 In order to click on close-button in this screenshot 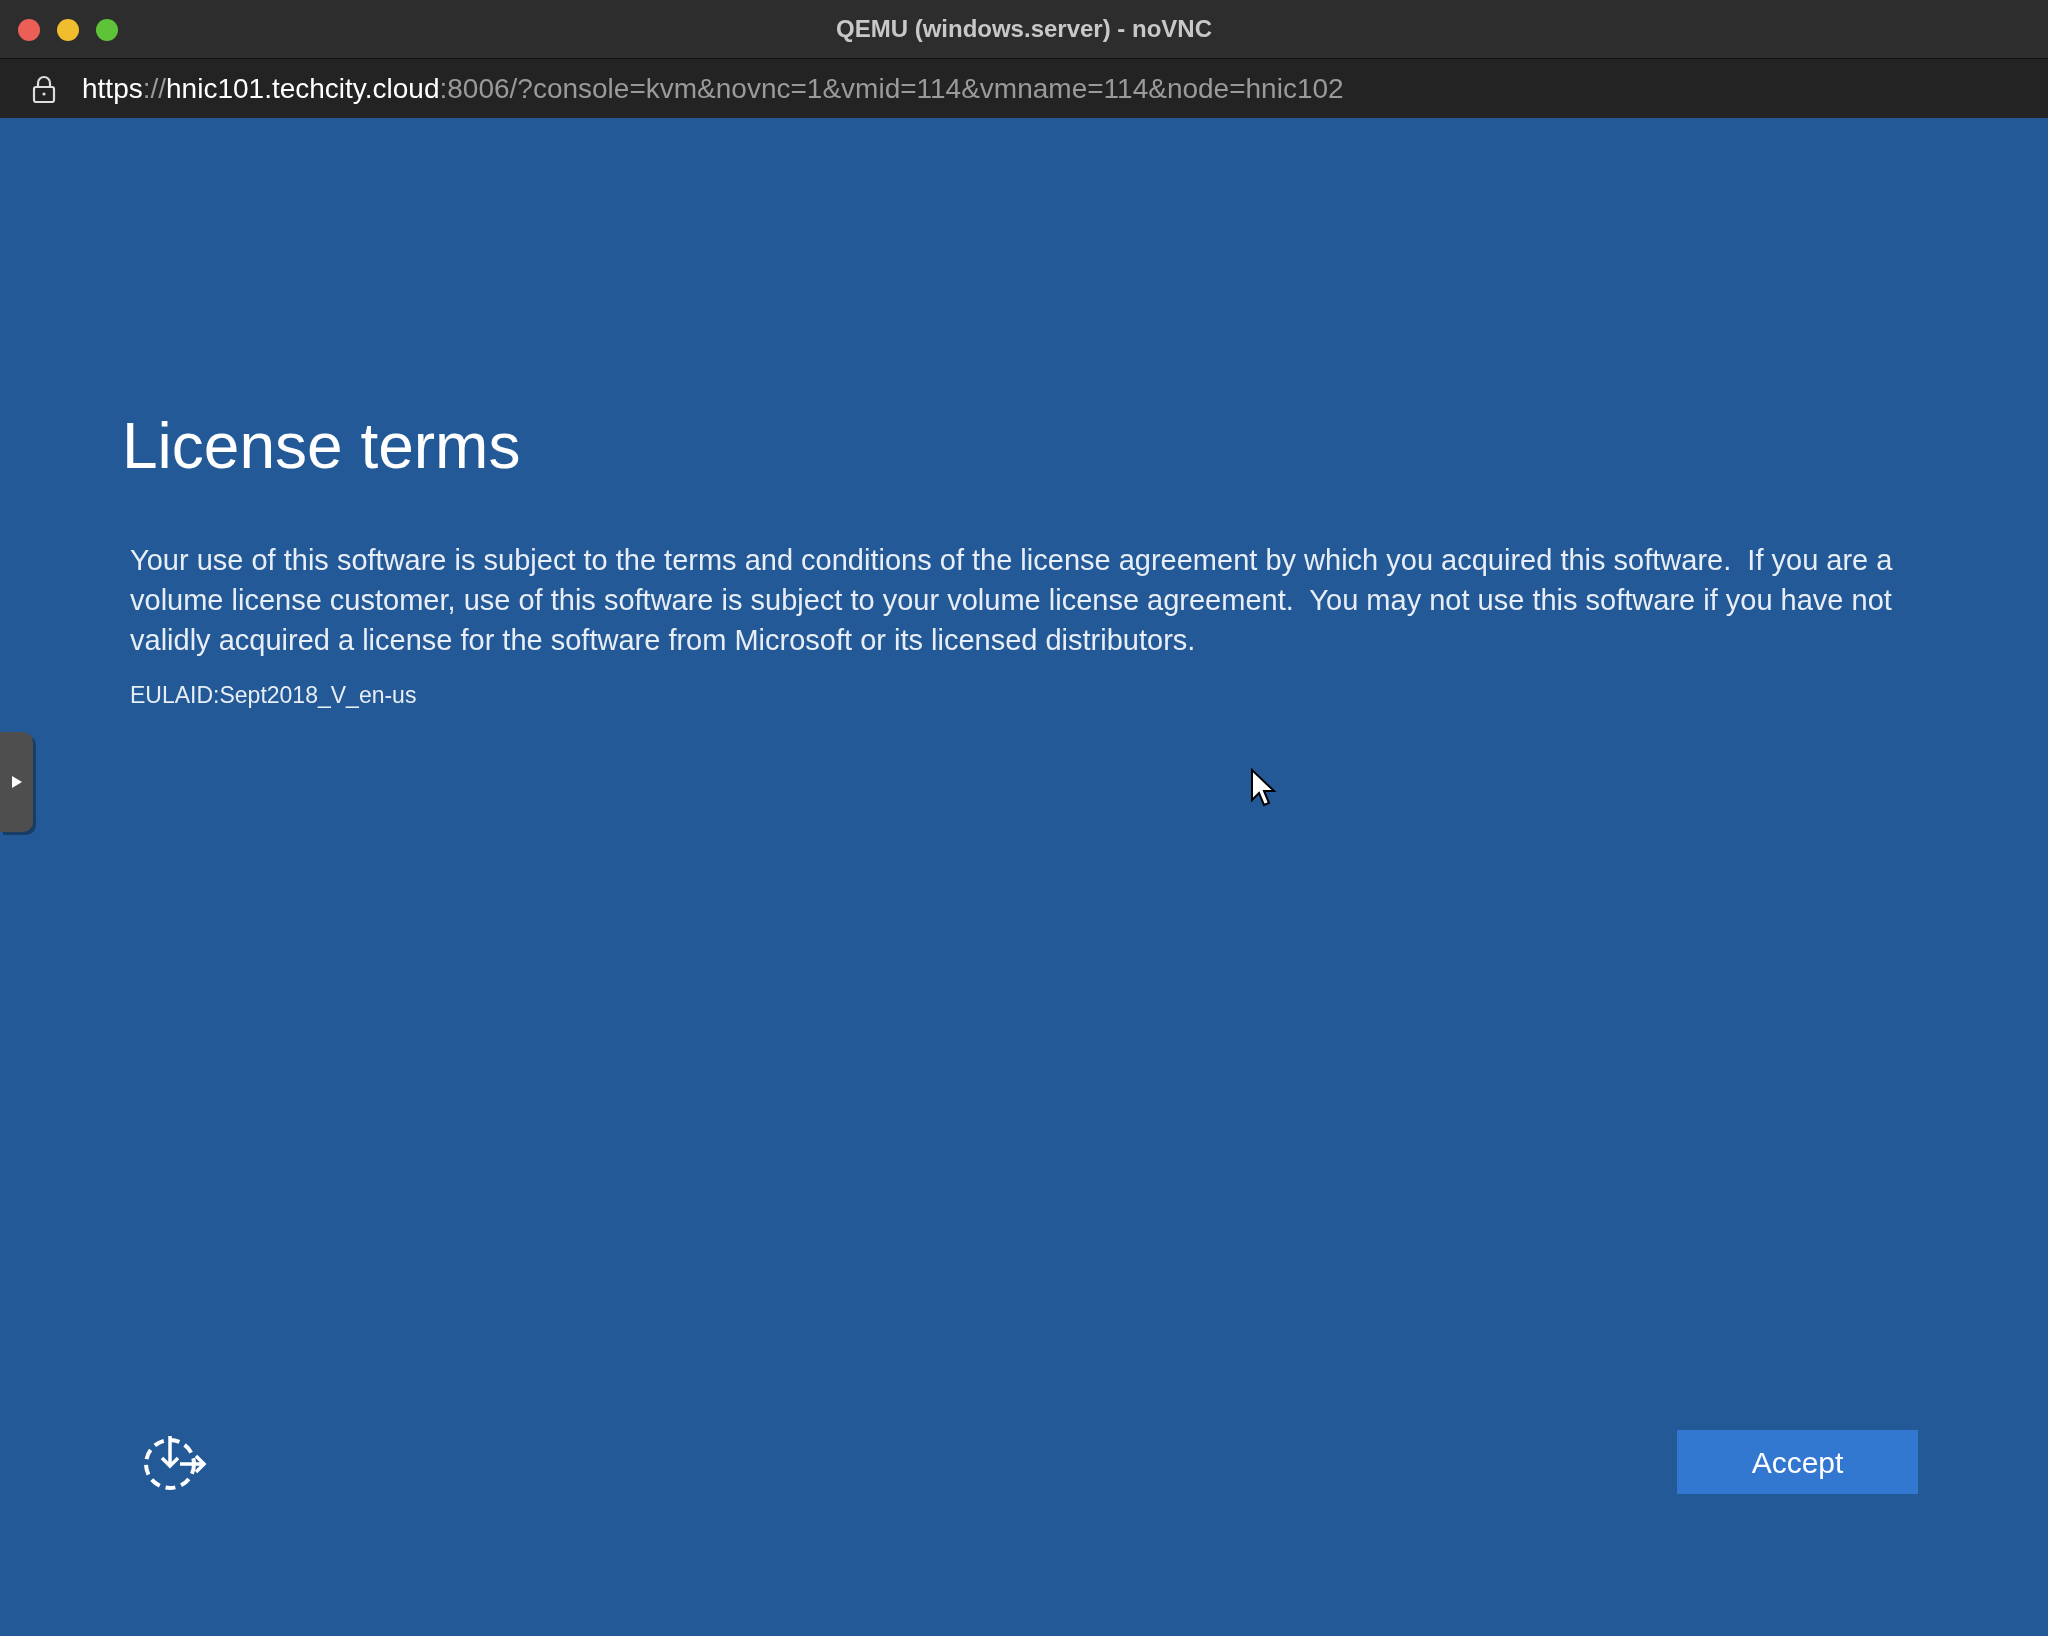, I will do `click(29, 30)`.